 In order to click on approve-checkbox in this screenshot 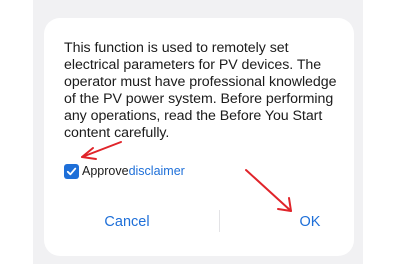, I will do `click(71, 171)`.